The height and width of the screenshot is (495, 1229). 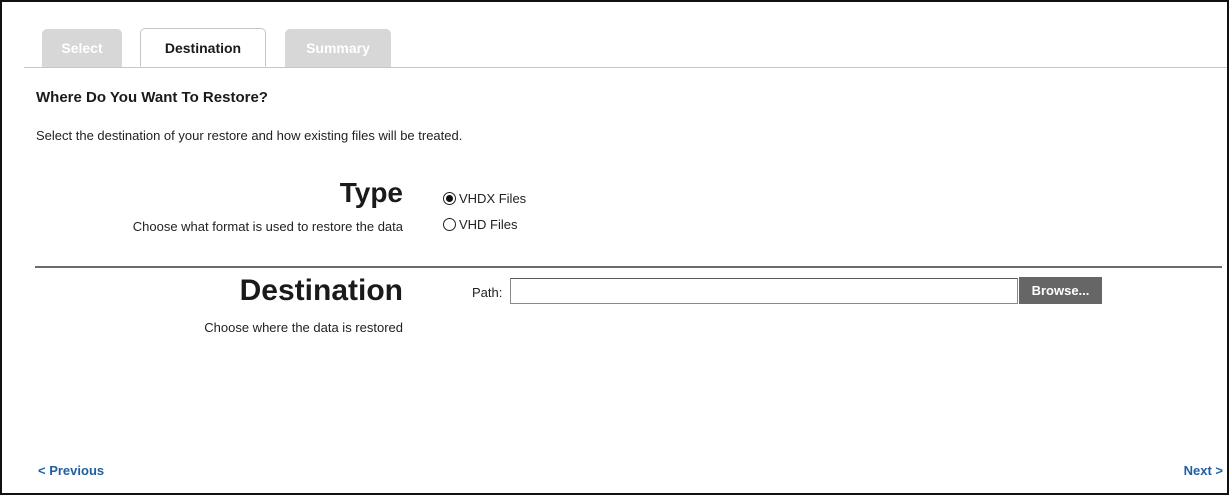 I want to click on radio-label-vhd: VHD Files, so click(x=488, y=224).